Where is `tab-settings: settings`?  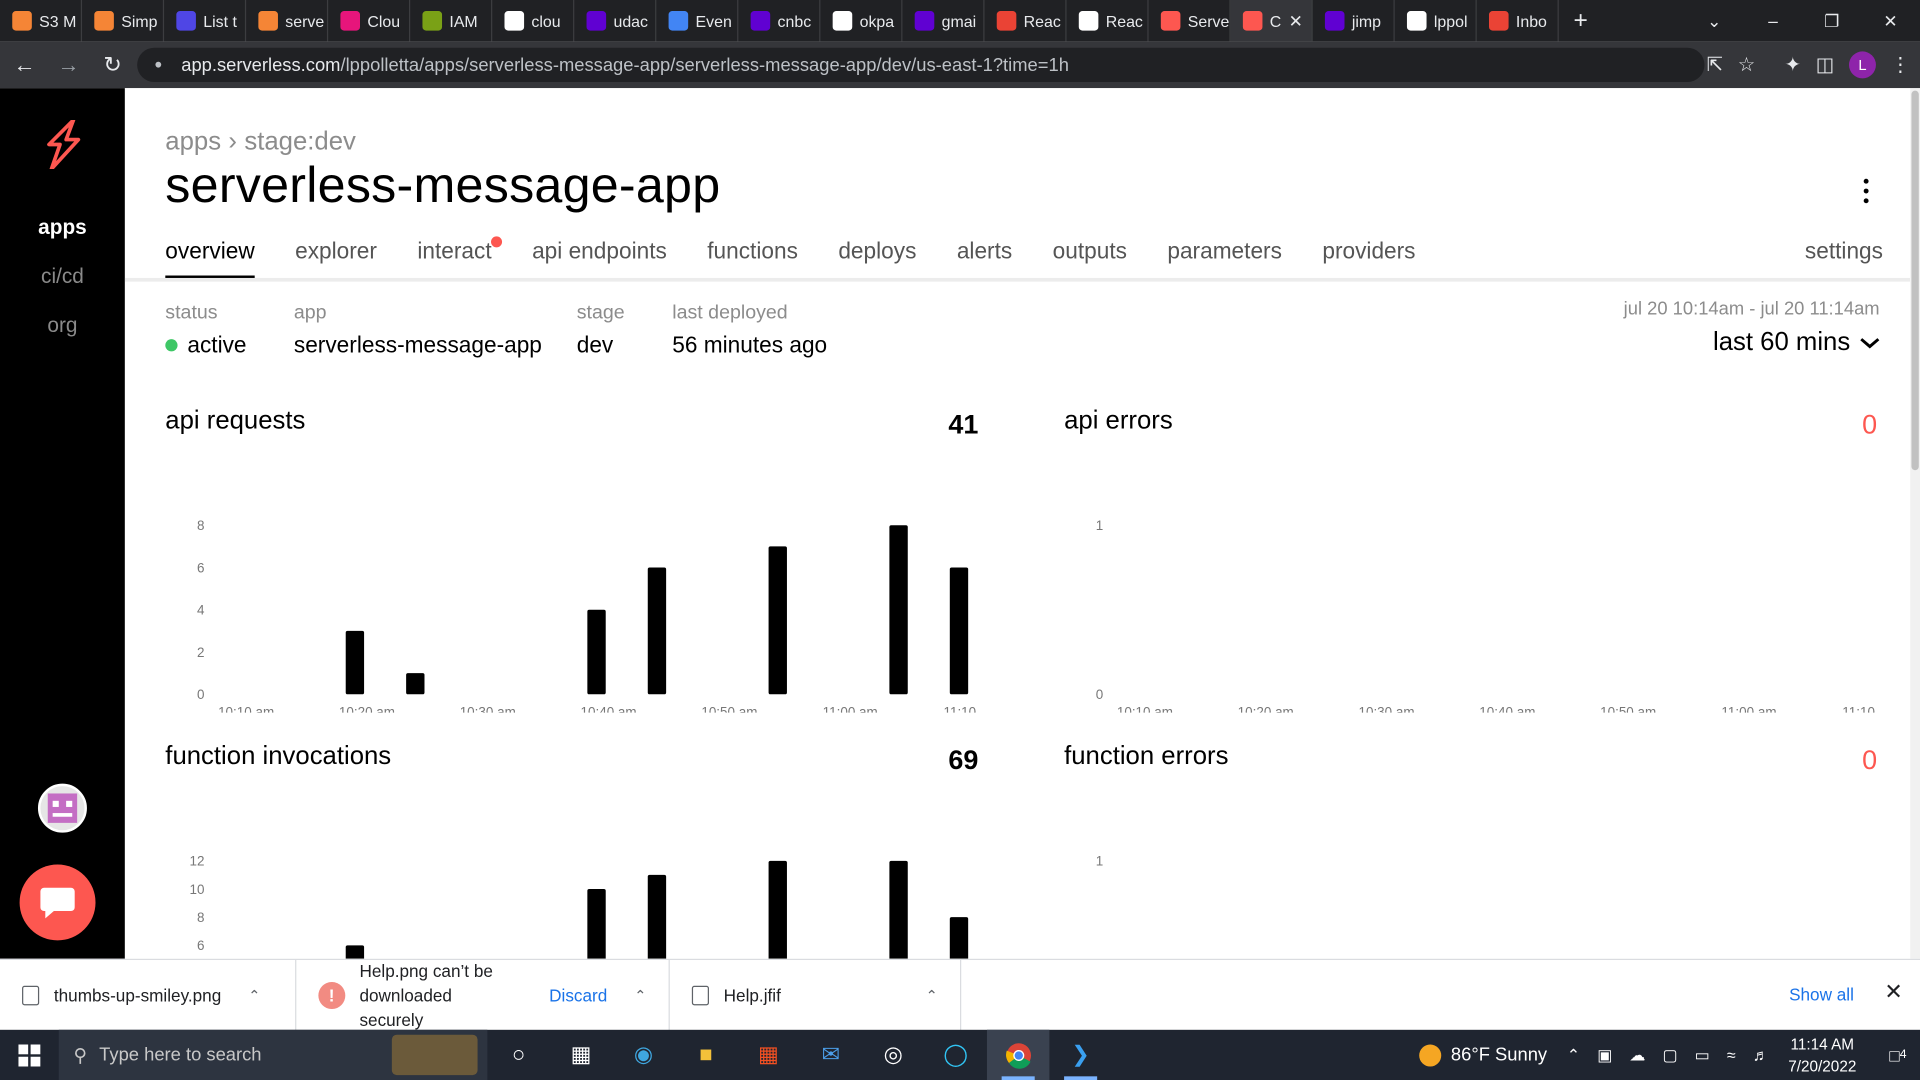
tab-settings: settings is located at coordinates (1844, 251).